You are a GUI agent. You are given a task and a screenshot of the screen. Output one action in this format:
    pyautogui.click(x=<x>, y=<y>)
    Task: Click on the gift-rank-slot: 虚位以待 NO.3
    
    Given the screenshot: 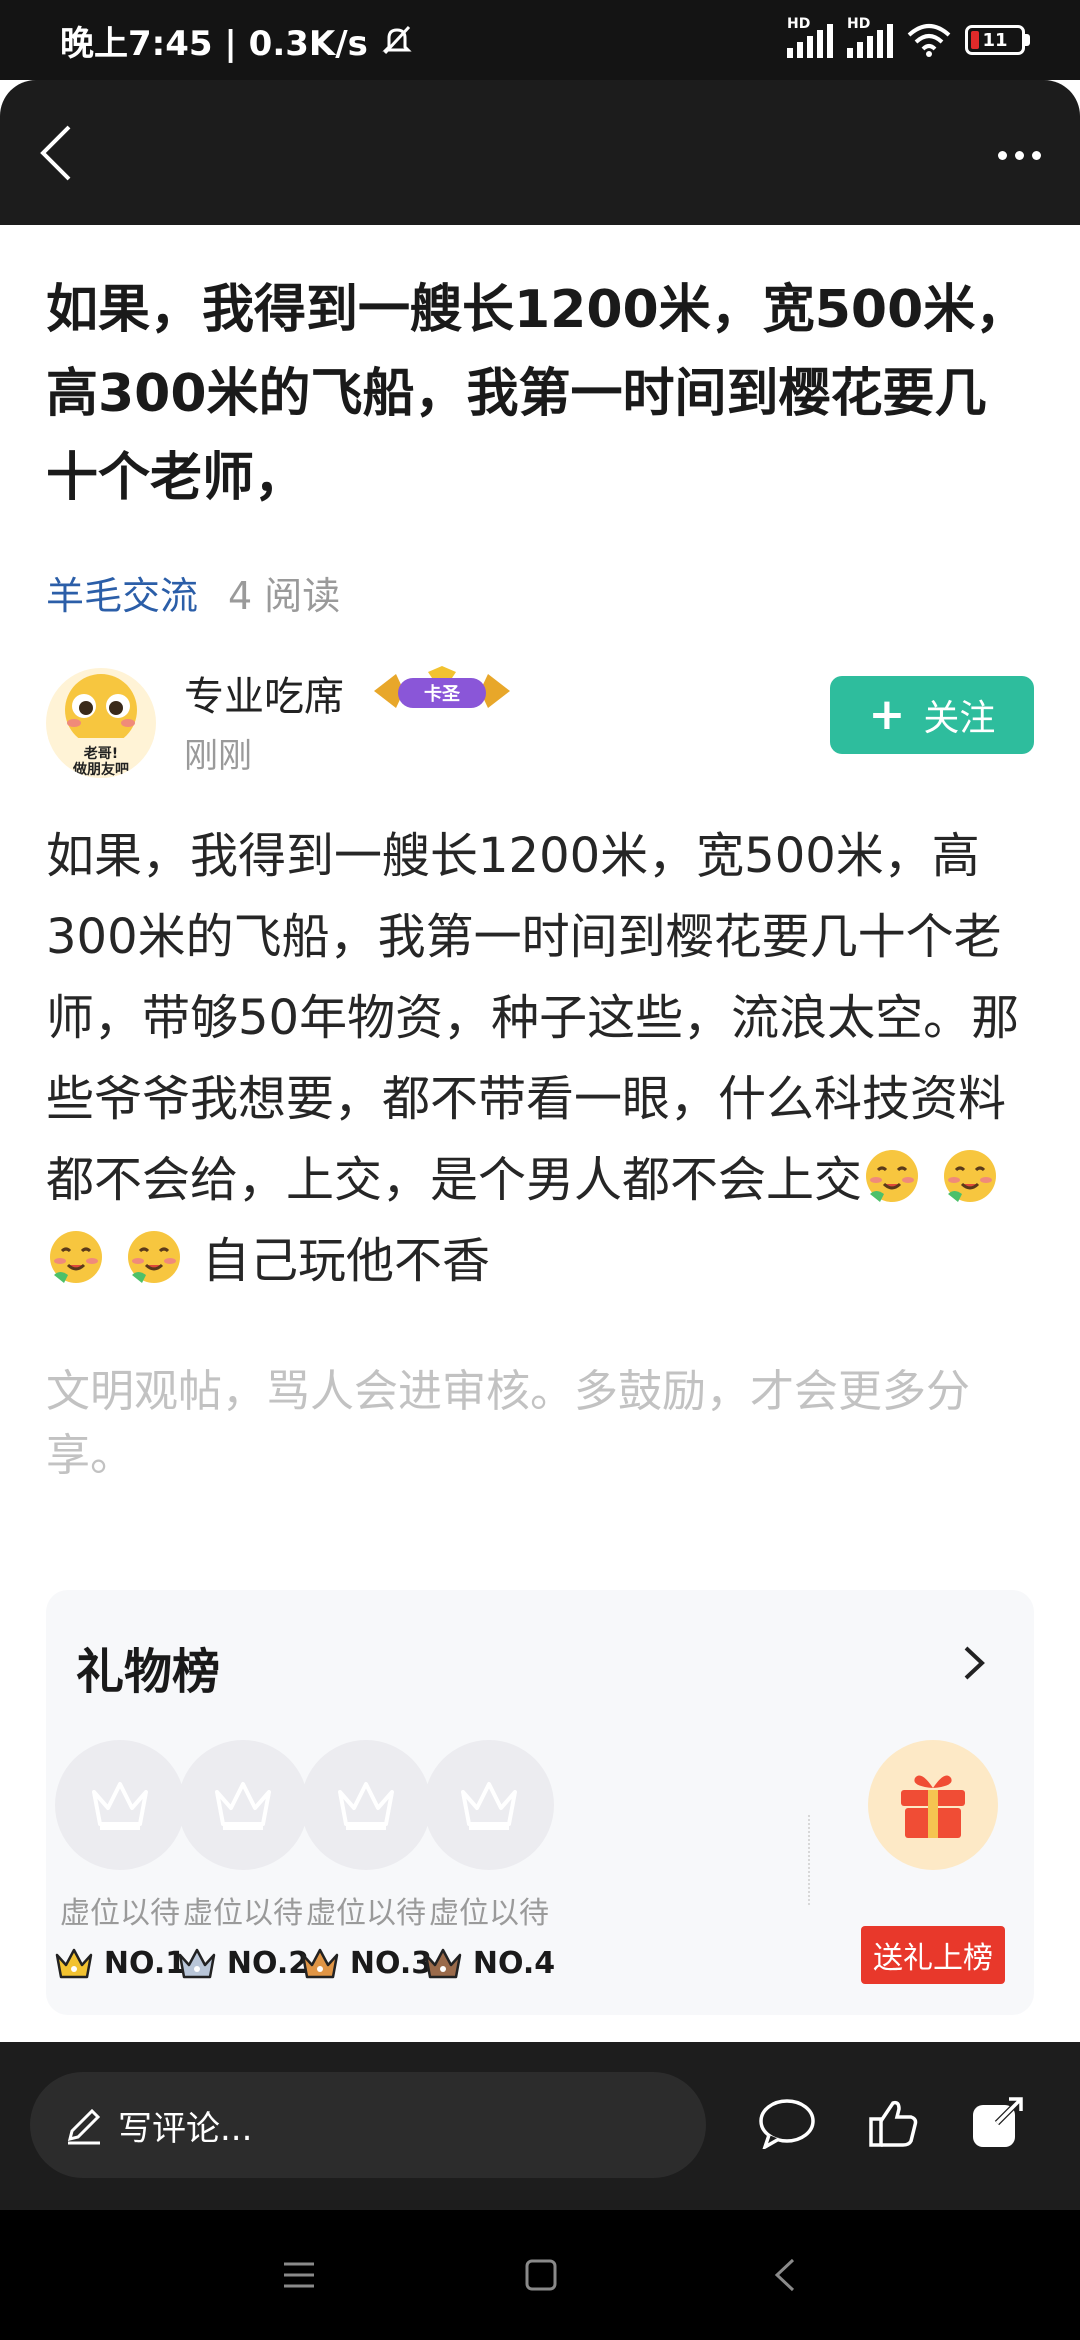 What is the action you would take?
    pyautogui.click(x=366, y=1860)
    